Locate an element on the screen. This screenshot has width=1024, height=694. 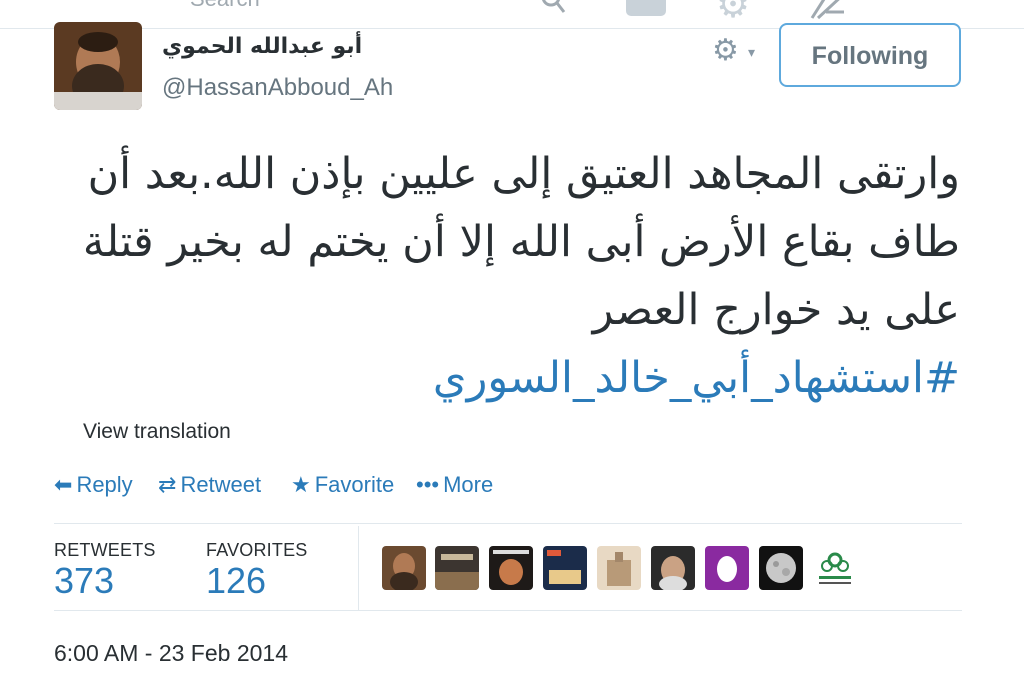
more-button: ••• More is located at coordinates (454, 485).